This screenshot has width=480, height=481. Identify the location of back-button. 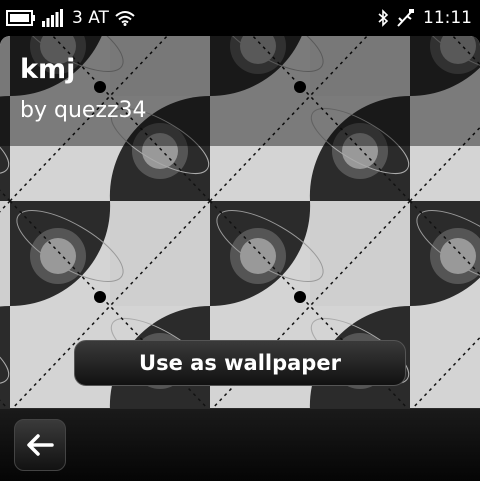
(40, 445).